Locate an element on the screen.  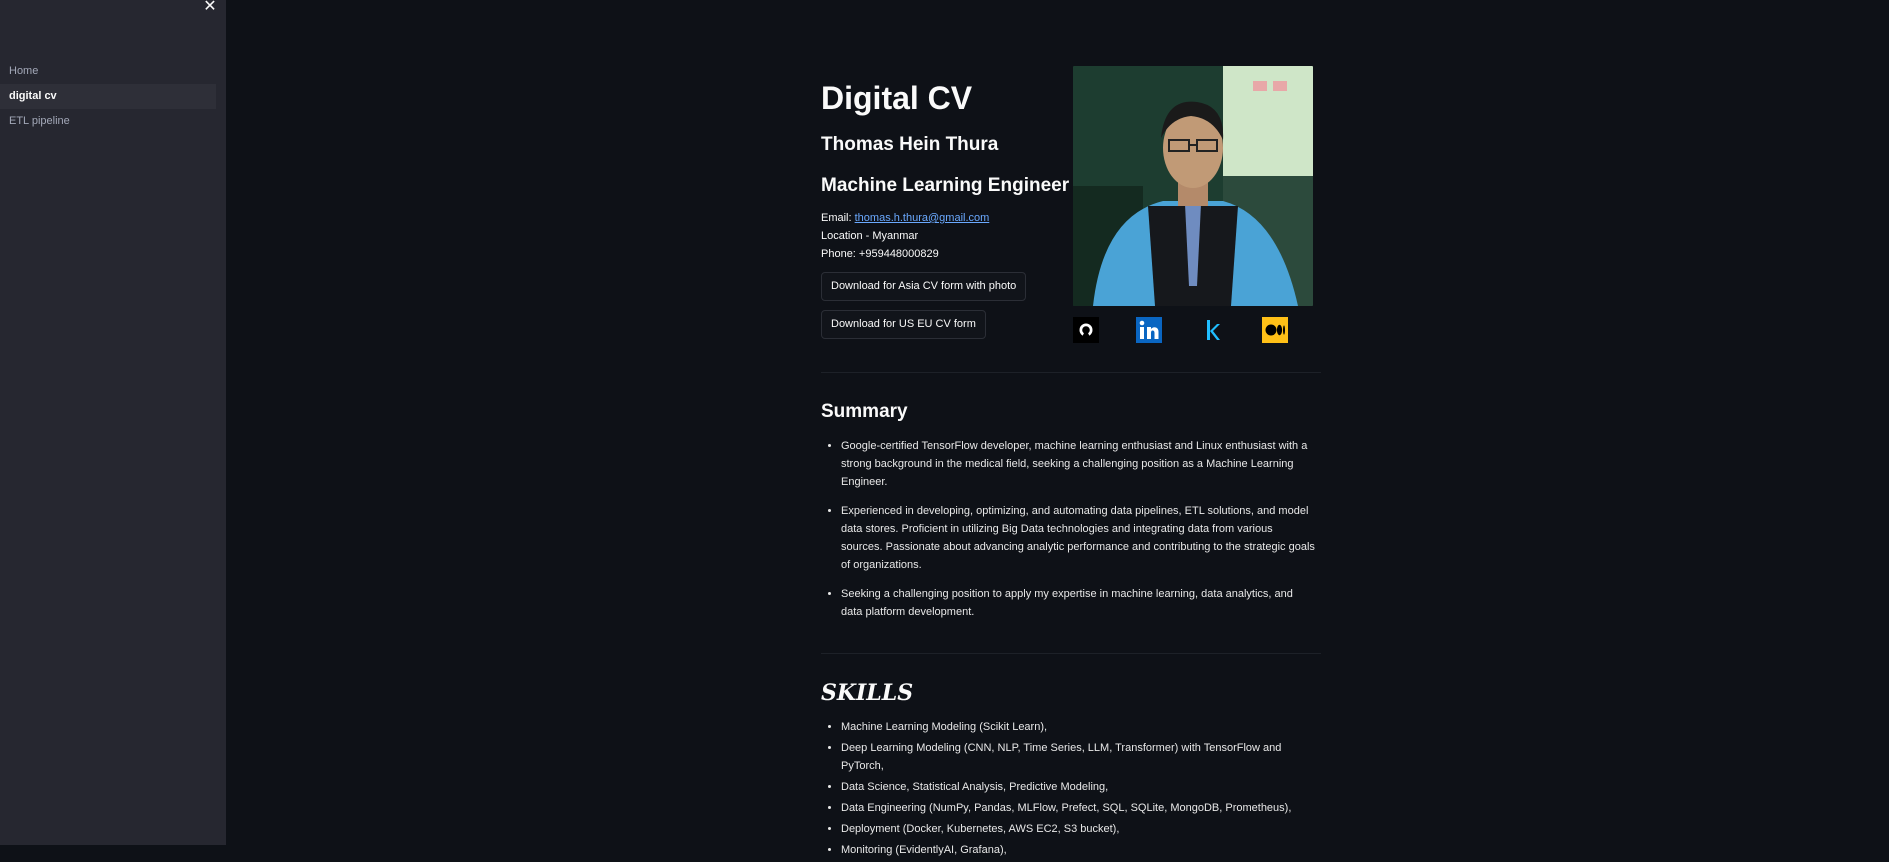
phone-text: Phone: +959448000829 is located at coordinates (880, 254).